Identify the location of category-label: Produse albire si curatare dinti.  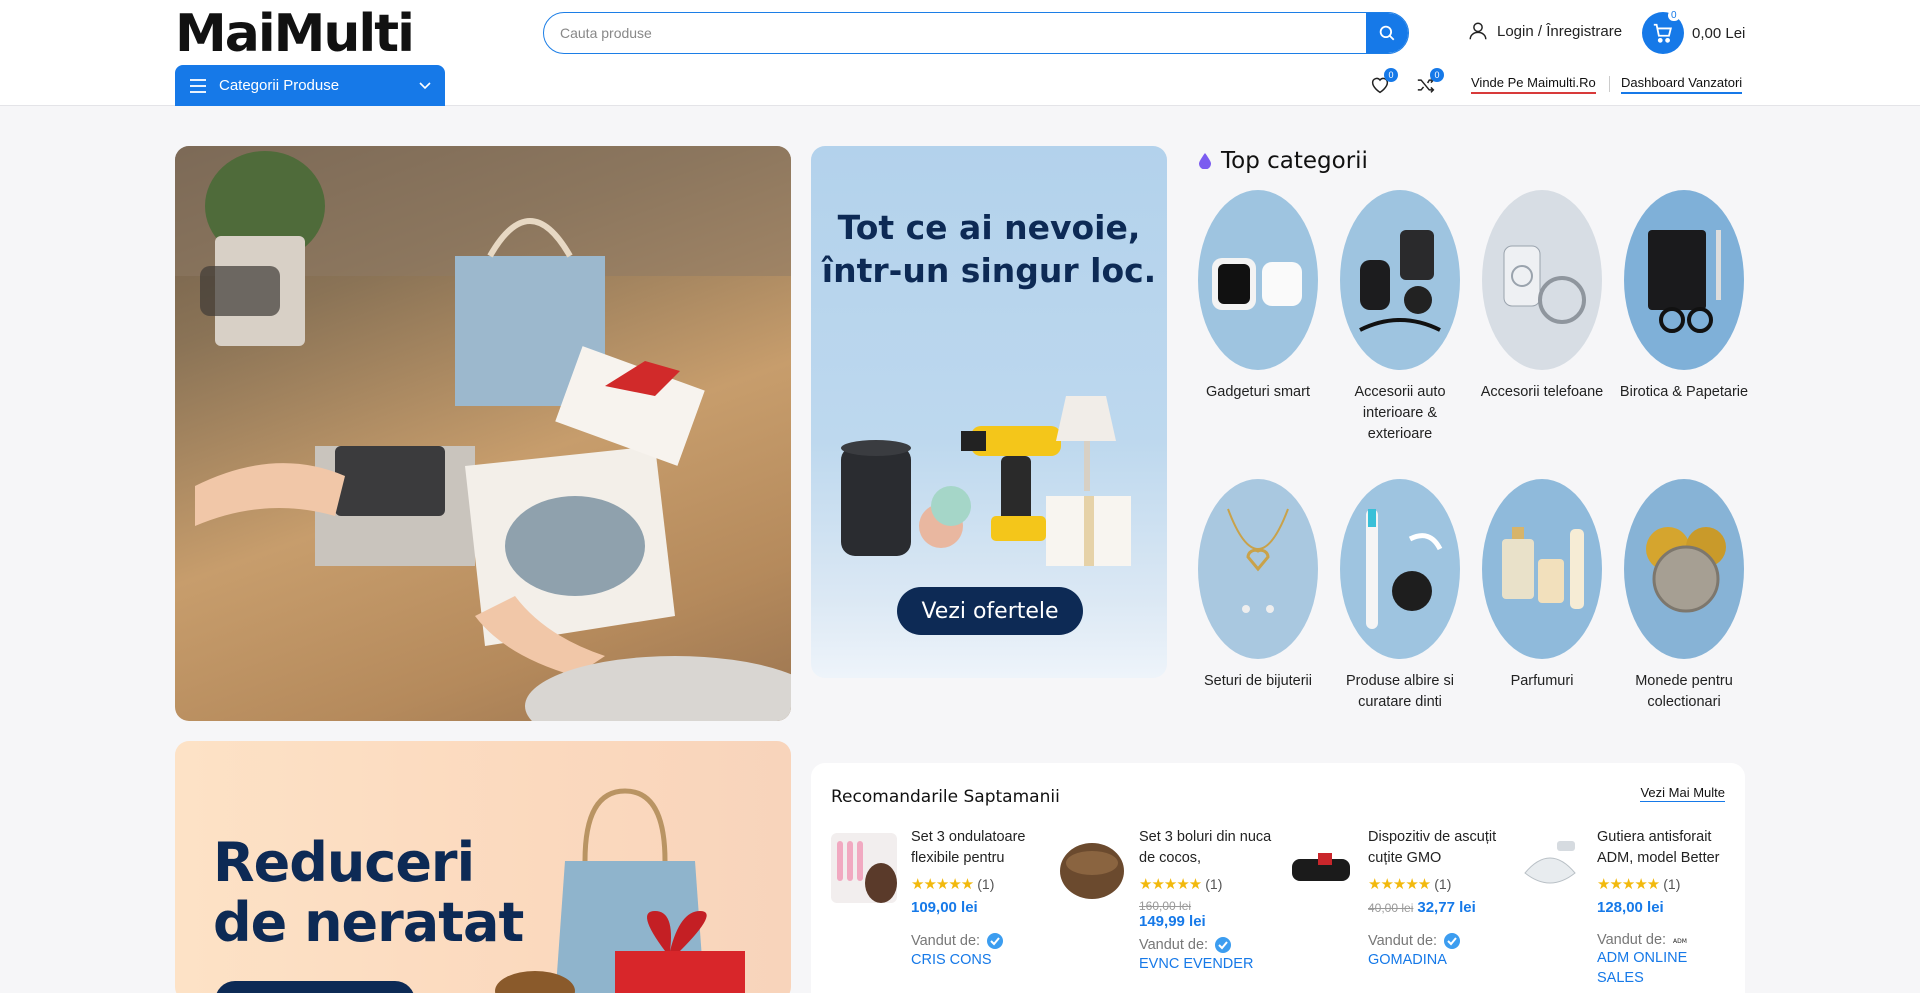
(1400, 691).